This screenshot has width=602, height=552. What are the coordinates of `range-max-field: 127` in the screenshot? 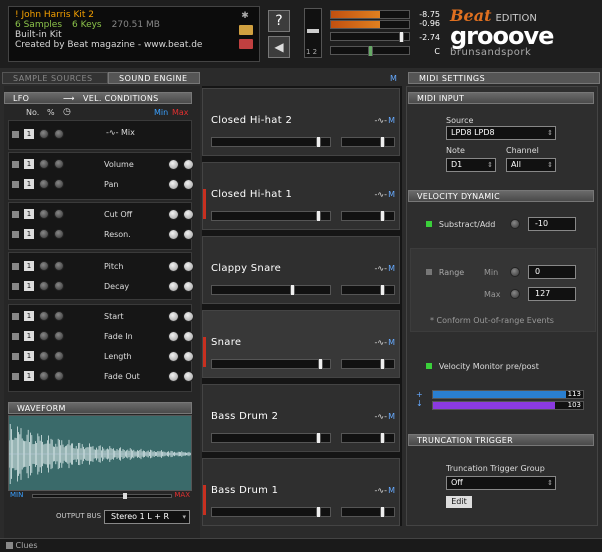 It's located at (552, 294).